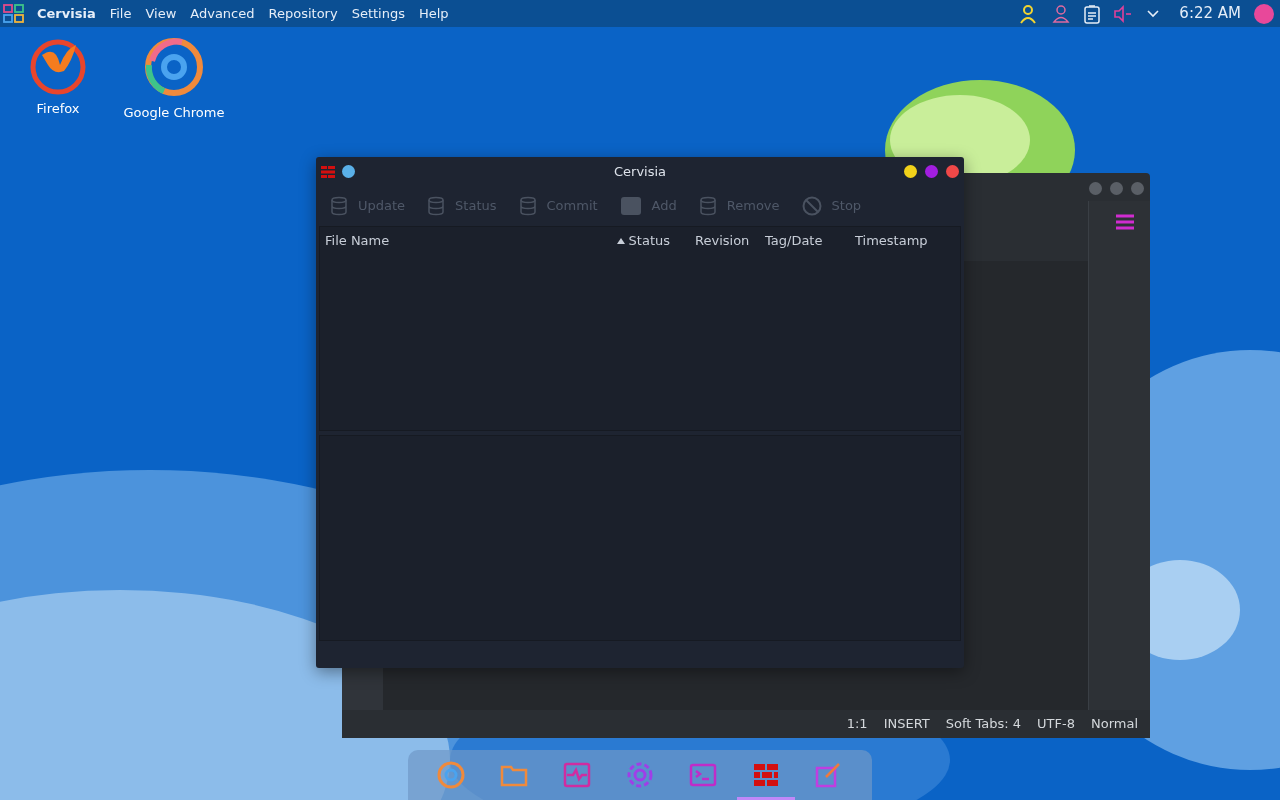 The image size is (1280, 800). I want to click on app-name: Cervisia, so click(66, 13).